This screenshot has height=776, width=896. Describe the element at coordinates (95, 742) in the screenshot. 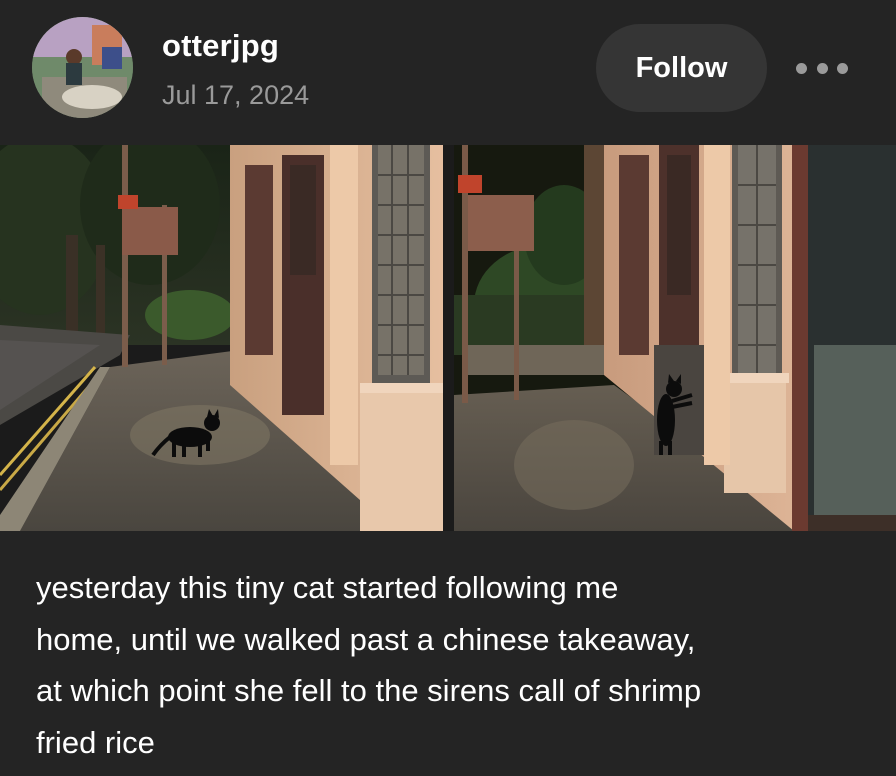

I see `caption-line: fried rice` at that location.